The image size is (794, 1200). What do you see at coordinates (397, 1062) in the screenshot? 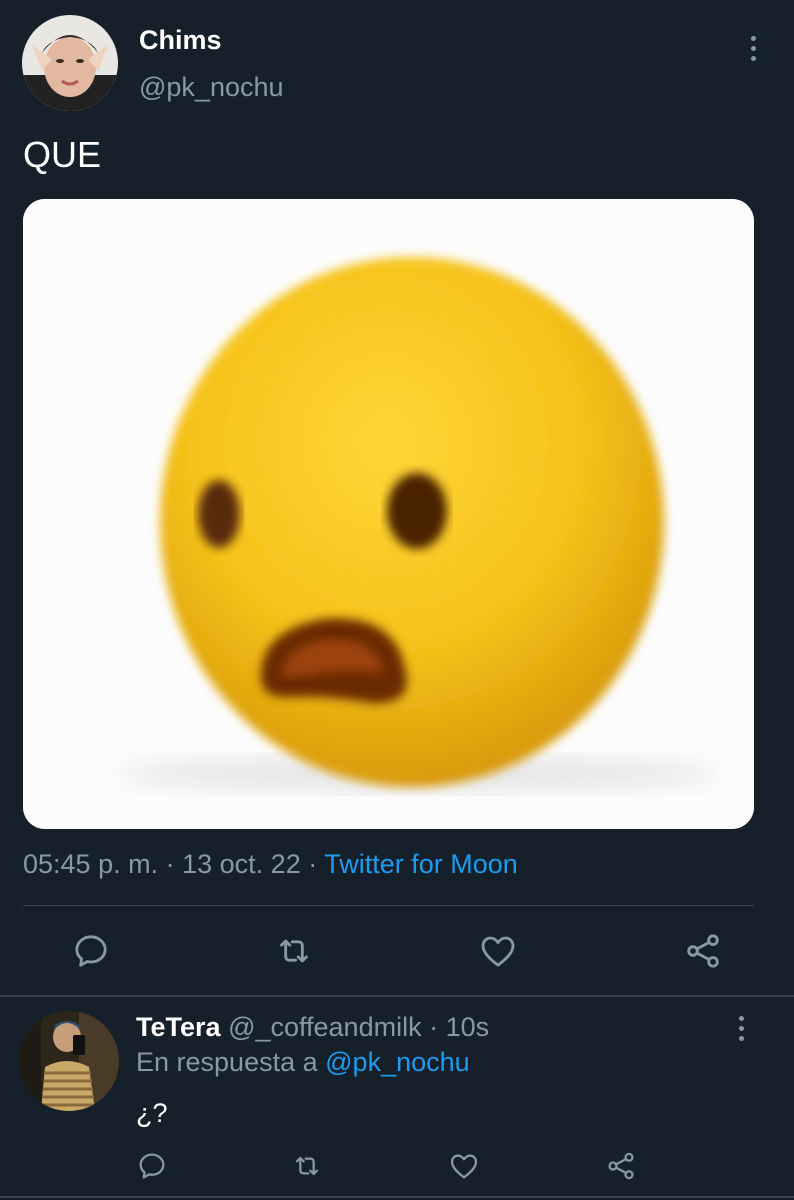
I see `in-reply-handle-link: @pk_nochu` at bounding box center [397, 1062].